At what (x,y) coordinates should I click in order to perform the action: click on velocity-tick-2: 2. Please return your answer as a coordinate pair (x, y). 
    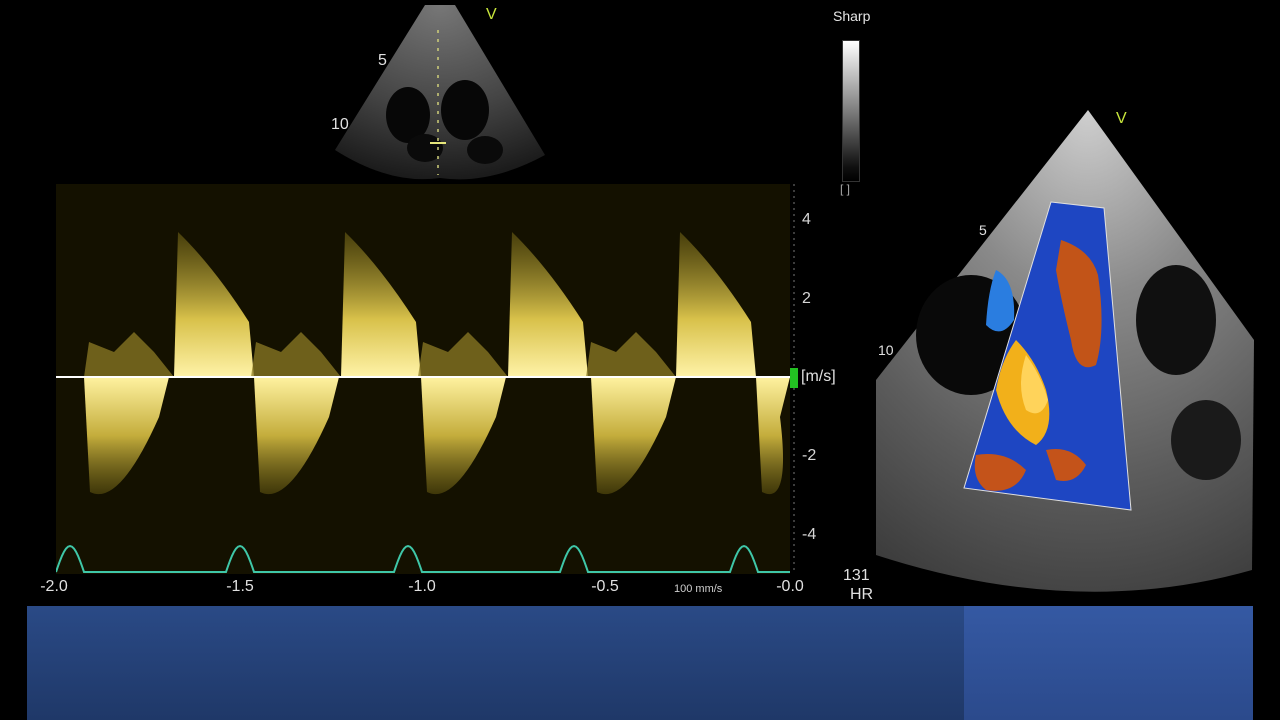
    Looking at the image, I should click on (806, 298).